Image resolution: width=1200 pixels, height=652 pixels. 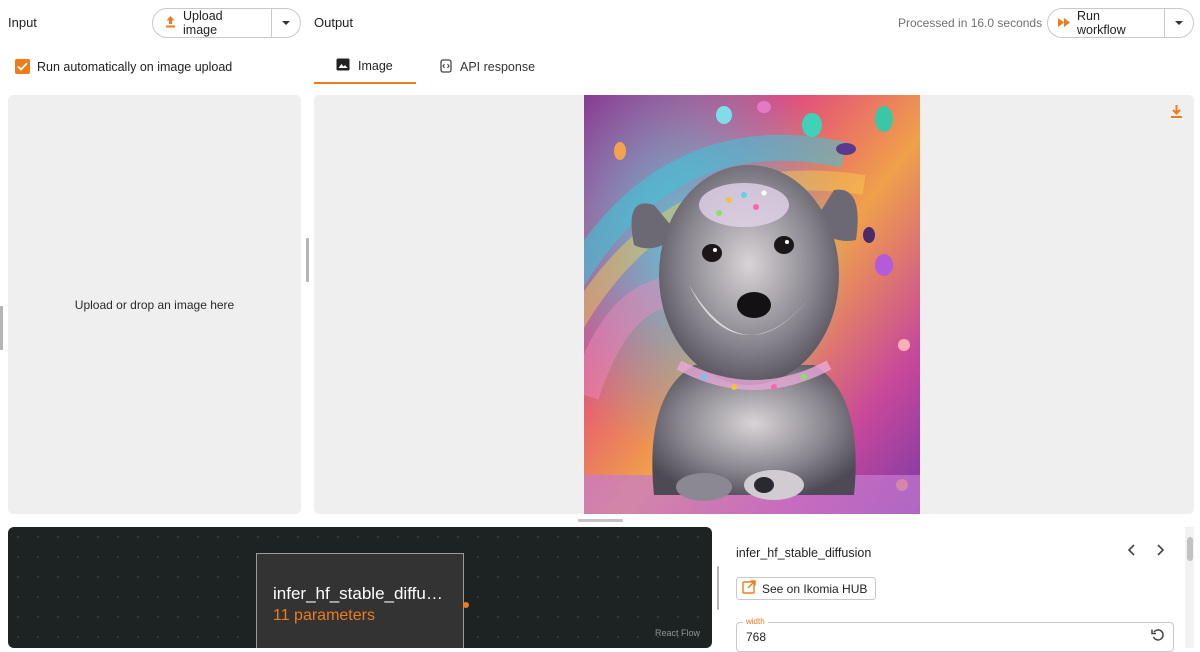 I want to click on panel-resize-handle, so click(x=307, y=260).